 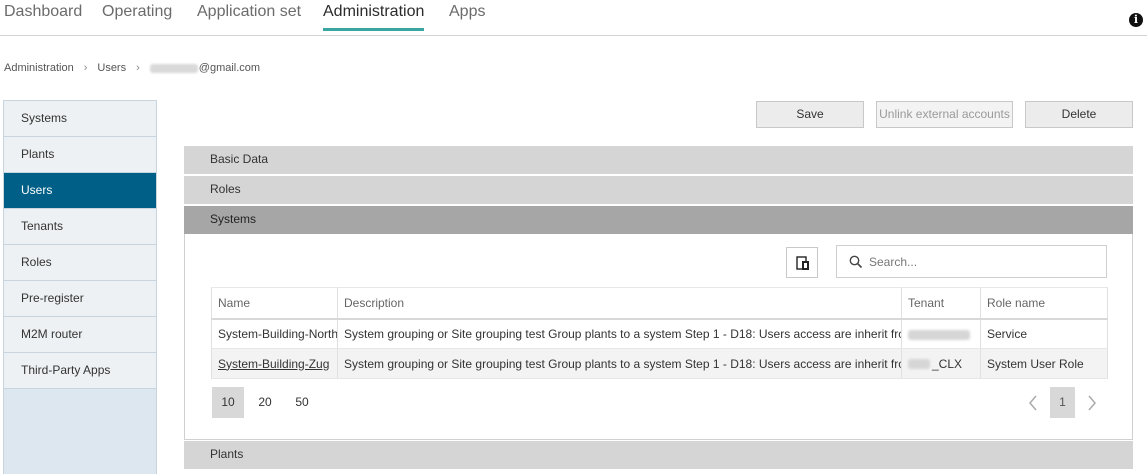 What do you see at coordinates (249, 12) in the screenshot?
I see `tab-application-set: Application set` at bounding box center [249, 12].